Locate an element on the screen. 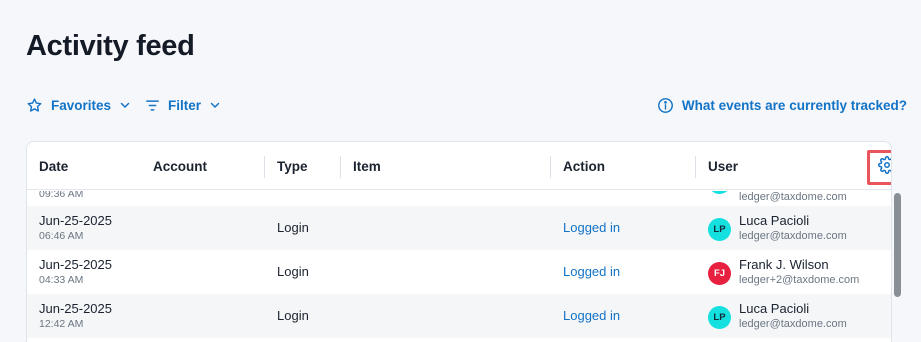 Image resolution: width=921 pixels, height=342 pixels. column-settings-button is located at coordinates (879, 167).